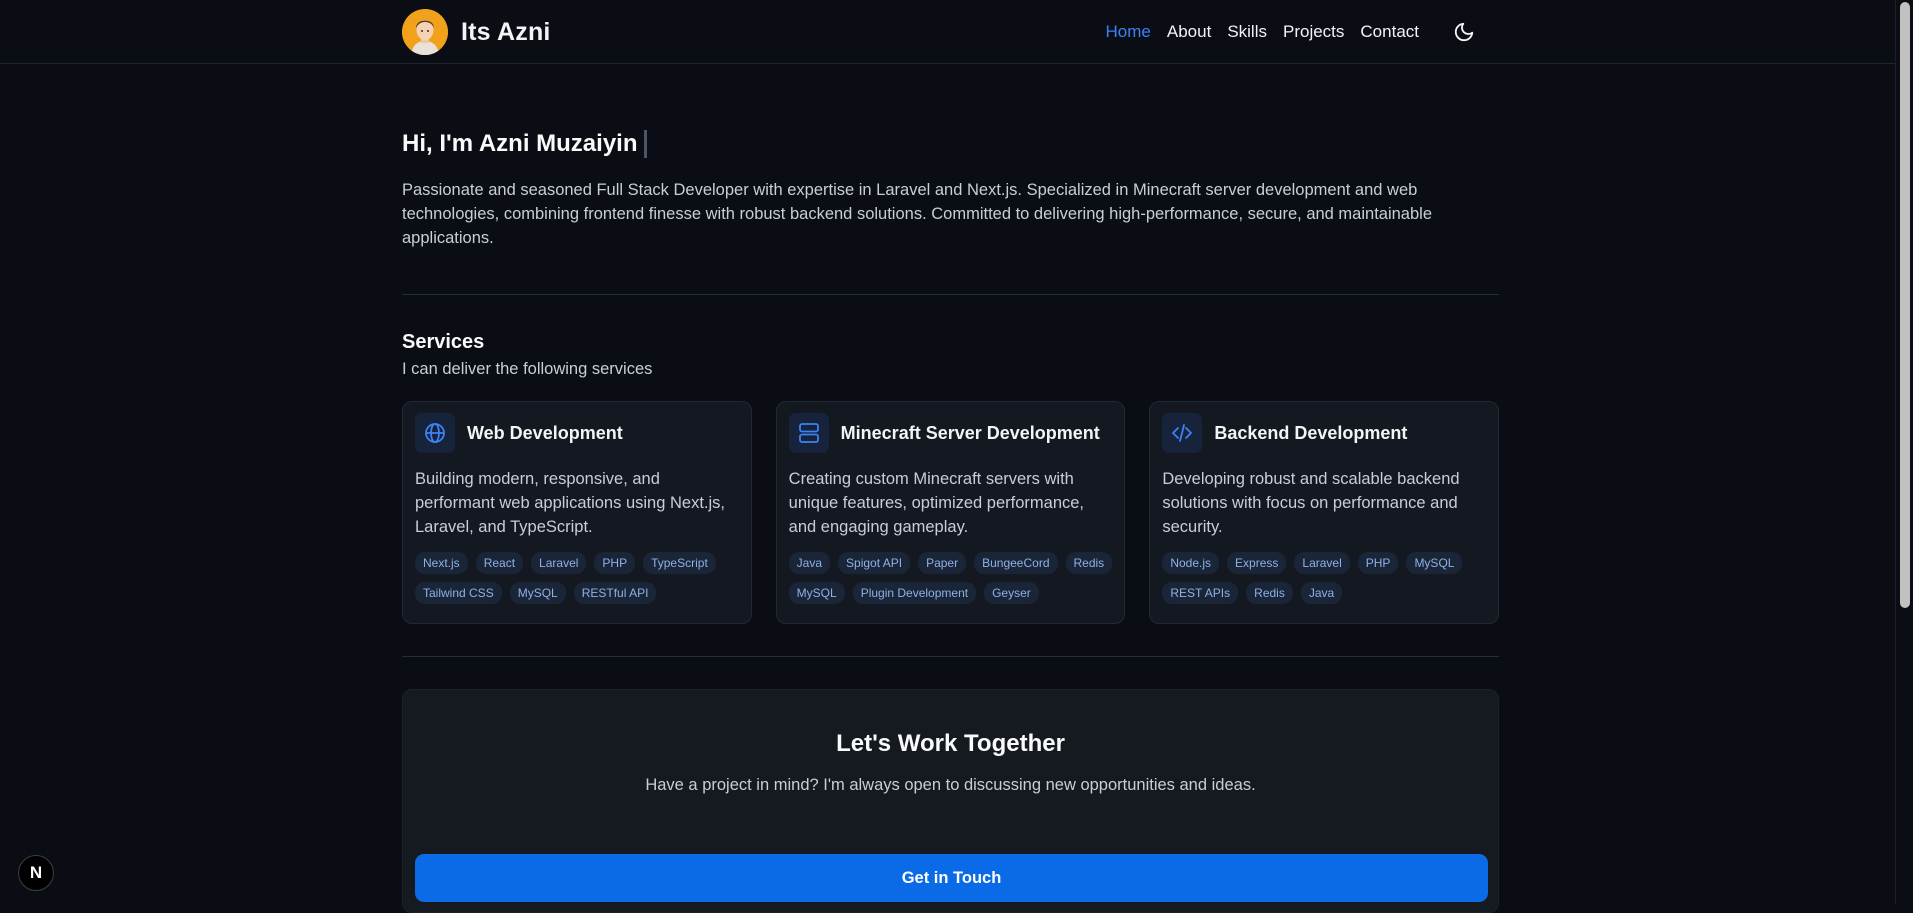 The image size is (1913, 913). I want to click on services-subtitle: I can deliver the following services, so click(527, 369).